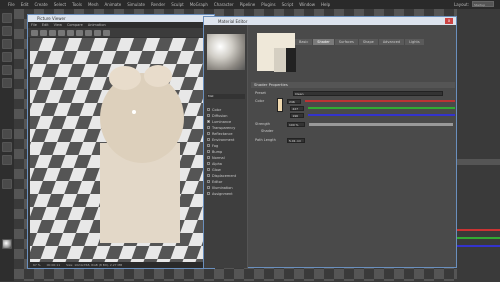 The height and width of the screenshot is (282, 500). What do you see at coordinates (449, 21) in the screenshot?
I see `close-icon: x` at bounding box center [449, 21].